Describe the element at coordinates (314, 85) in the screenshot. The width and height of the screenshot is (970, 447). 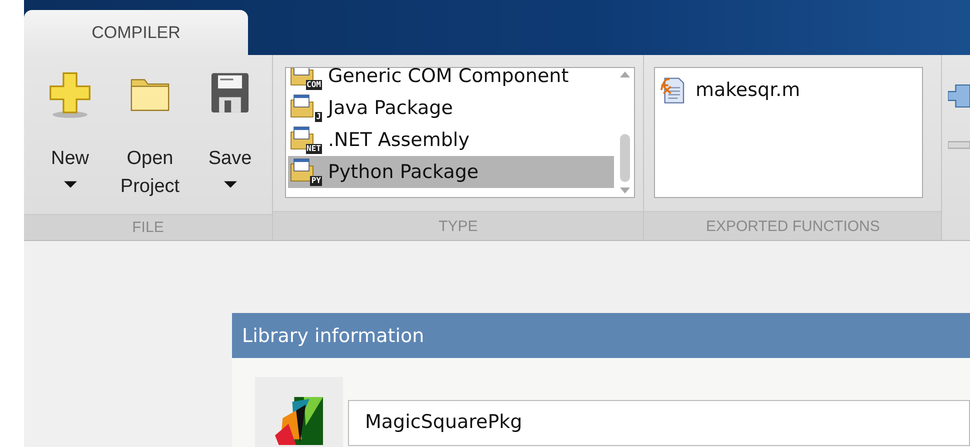
I see `icon-badge: COM` at that location.